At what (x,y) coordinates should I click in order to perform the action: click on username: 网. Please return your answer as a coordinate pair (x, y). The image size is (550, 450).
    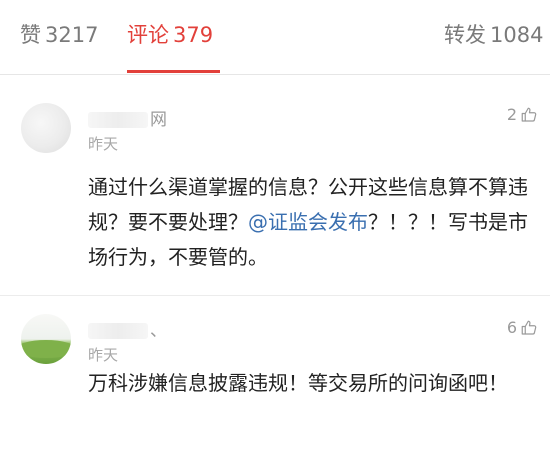
    Looking at the image, I should click on (127, 117).